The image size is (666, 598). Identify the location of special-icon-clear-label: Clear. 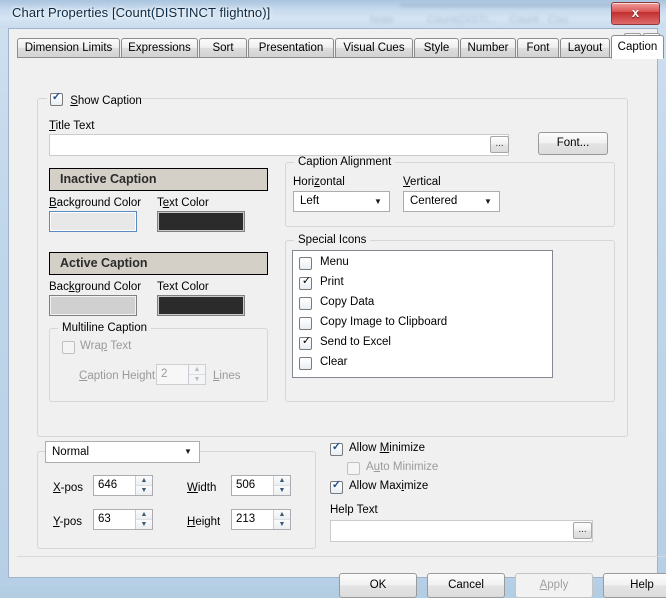
(334, 362).